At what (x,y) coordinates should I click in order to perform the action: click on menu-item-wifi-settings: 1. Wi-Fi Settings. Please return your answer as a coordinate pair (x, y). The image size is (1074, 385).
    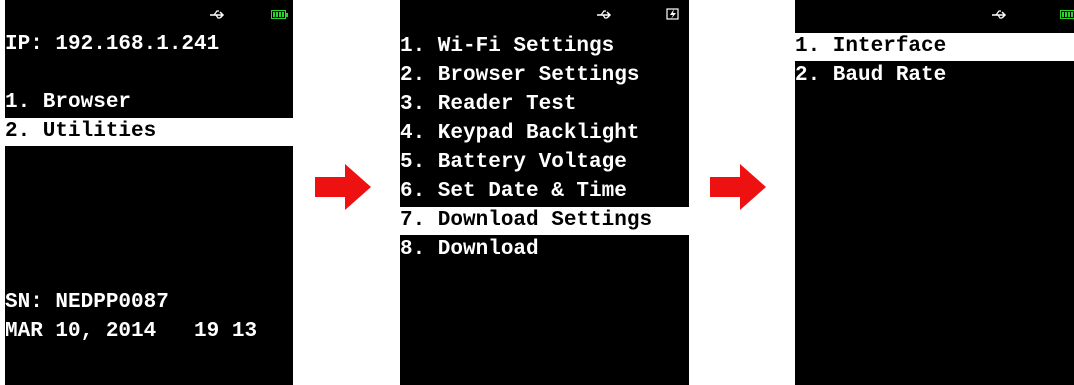
    Looking at the image, I should click on (544, 47).